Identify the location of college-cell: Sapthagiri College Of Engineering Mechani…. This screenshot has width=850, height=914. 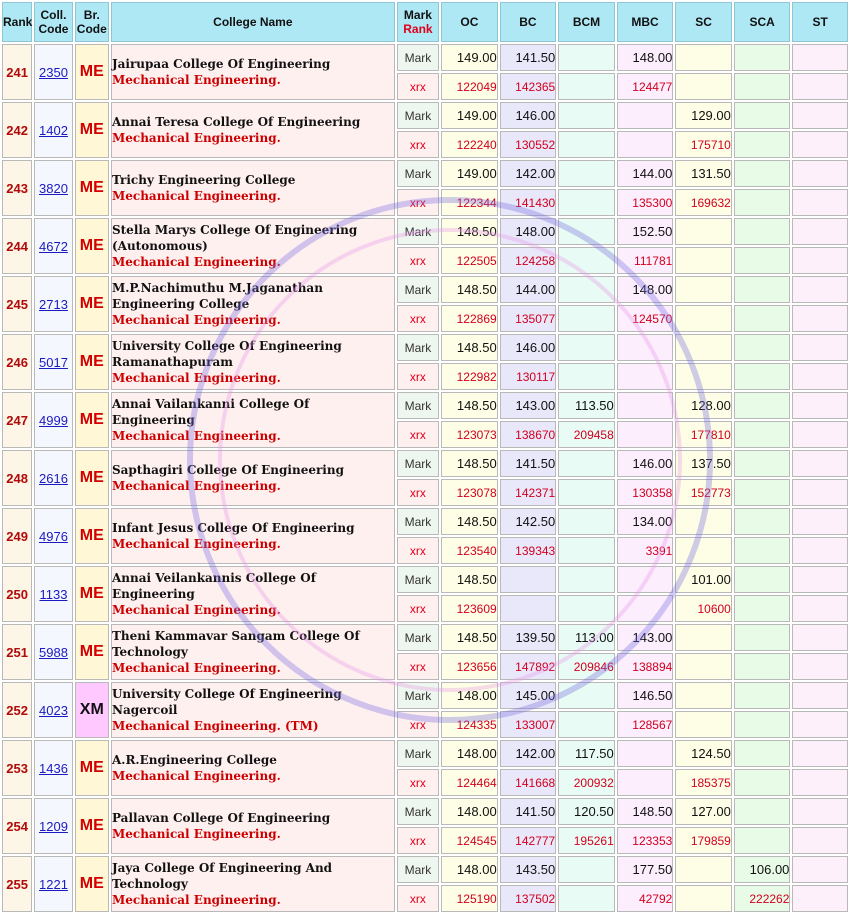
(252, 478).